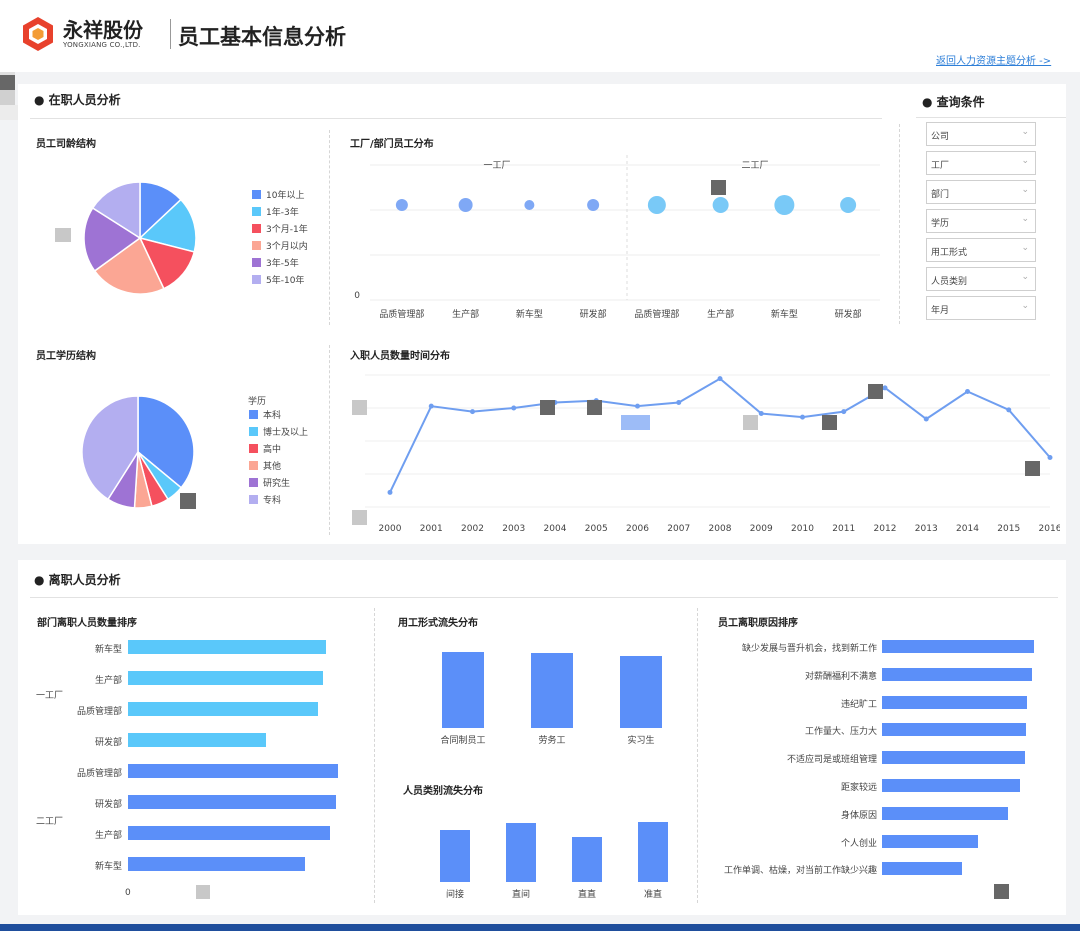 The width and height of the screenshot is (1080, 931). Describe the element at coordinates (285, 279) in the screenshot. I see `legend-label: 5年-10年` at that location.